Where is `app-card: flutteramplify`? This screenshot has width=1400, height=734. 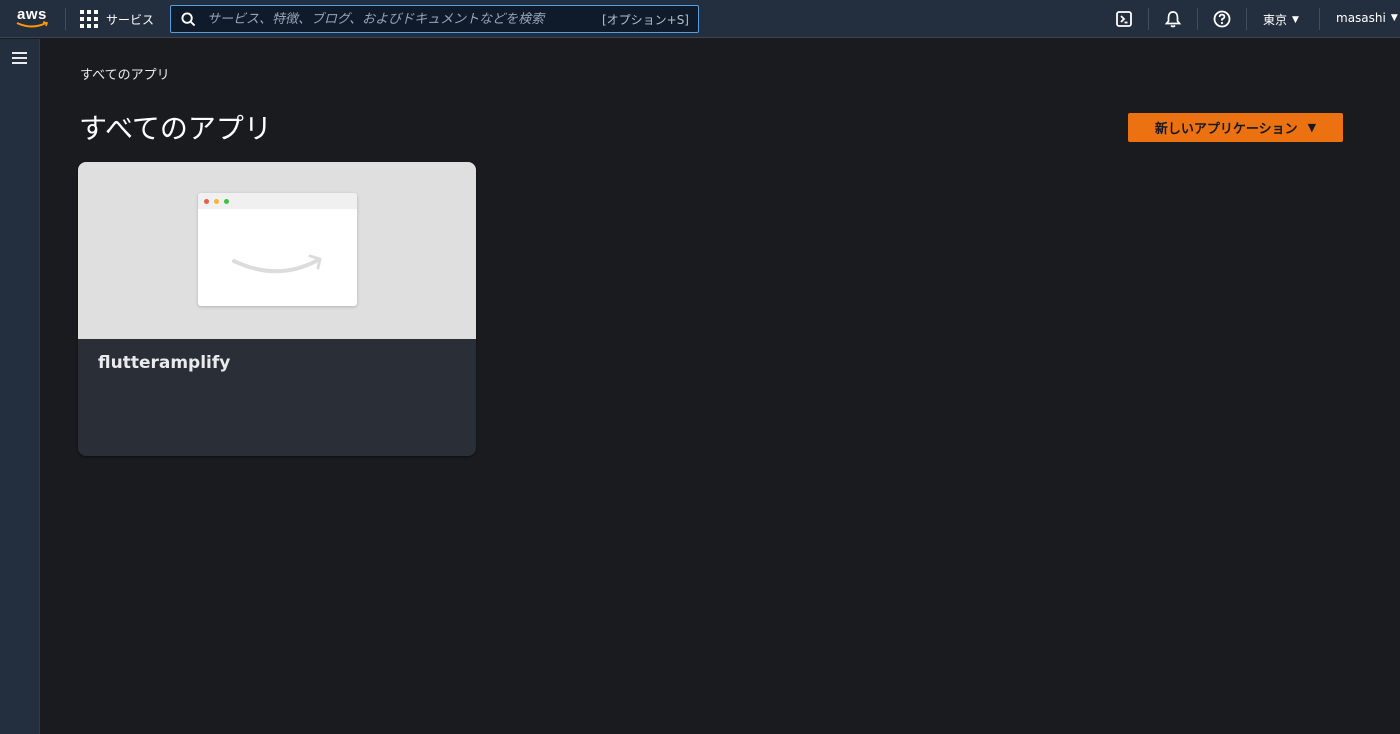
app-card: flutteramplify is located at coordinates (277, 309).